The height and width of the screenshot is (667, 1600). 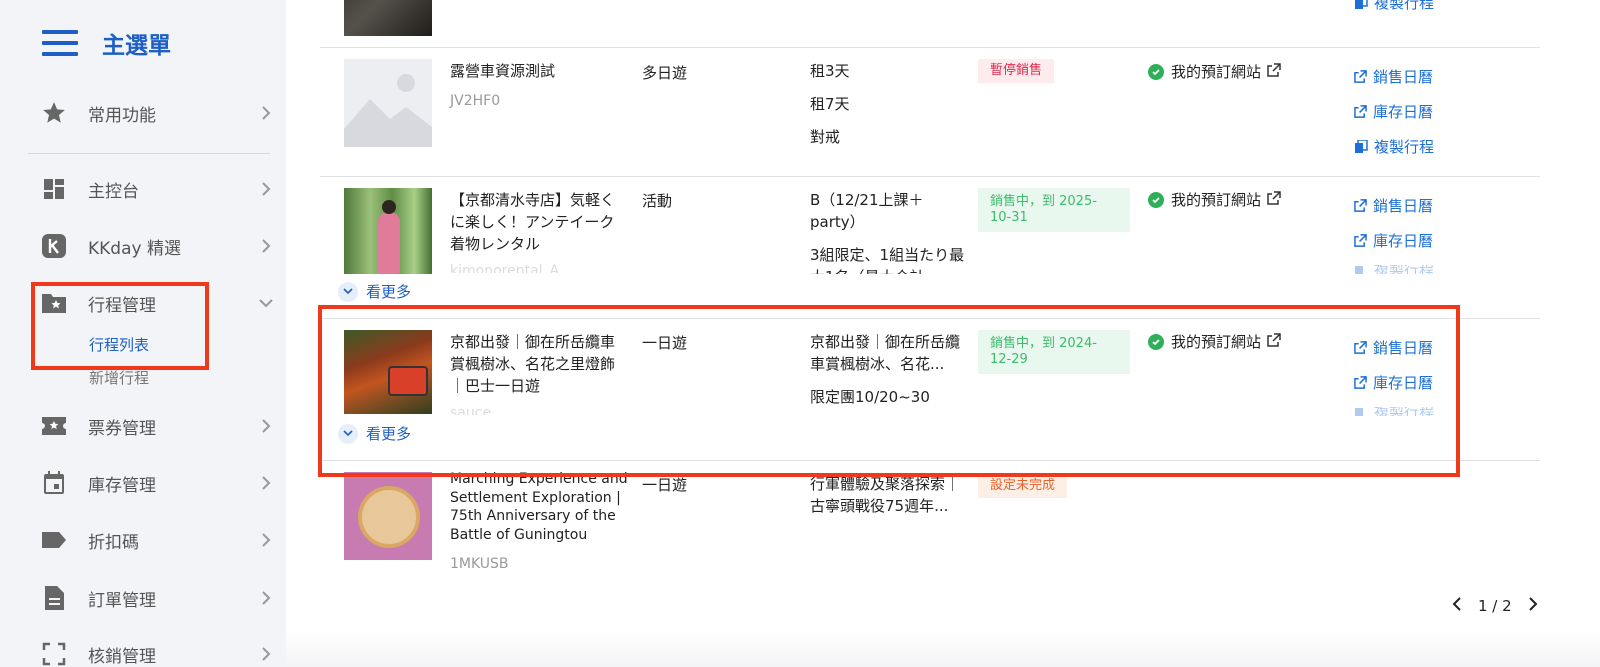 I want to click on product-code: JV2HF0, so click(x=475, y=101).